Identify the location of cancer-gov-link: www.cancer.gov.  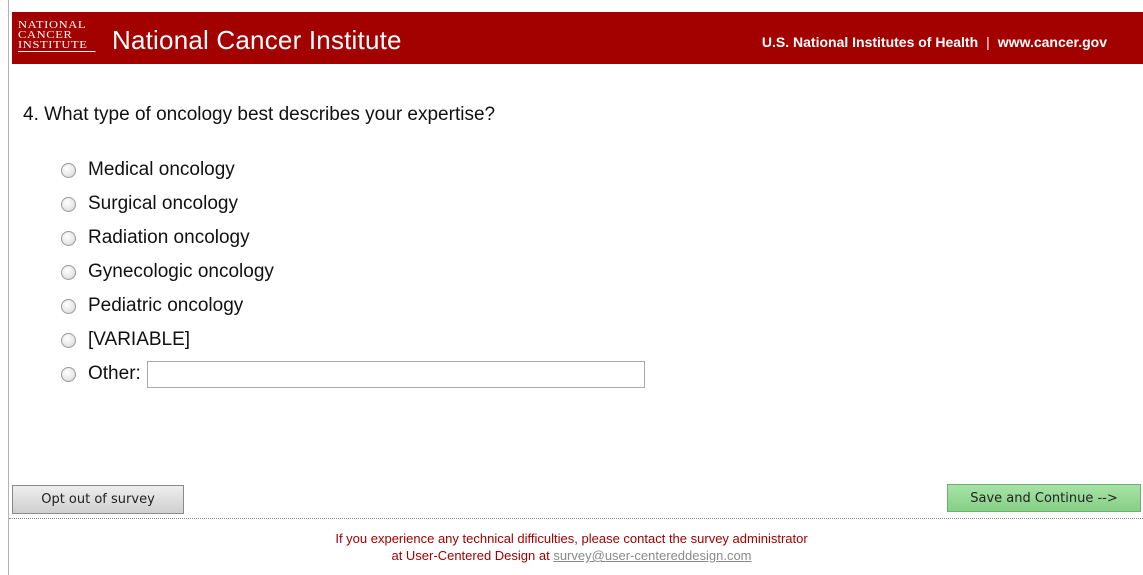
(1052, 42).